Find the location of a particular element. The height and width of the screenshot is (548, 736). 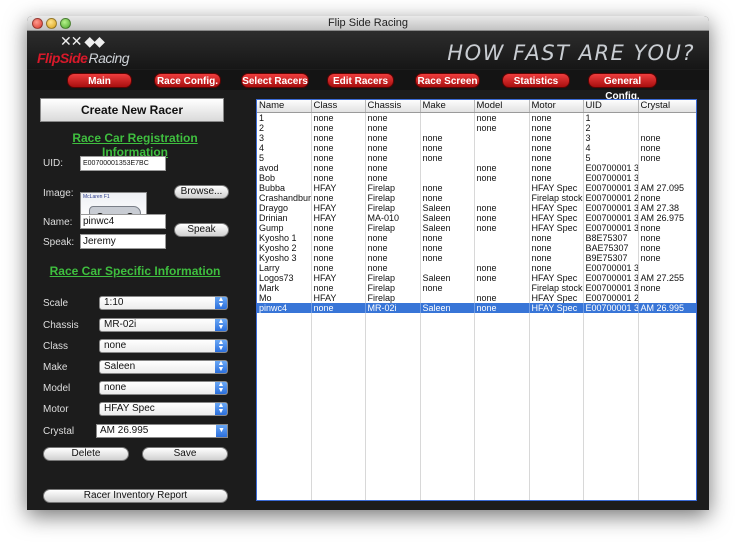

name-field: pinwc4 is located at coordinates (123, 221).